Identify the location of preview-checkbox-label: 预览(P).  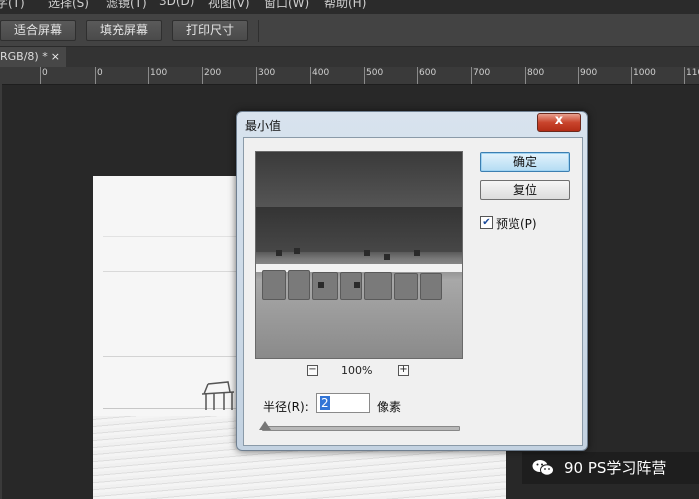
(516, 224).